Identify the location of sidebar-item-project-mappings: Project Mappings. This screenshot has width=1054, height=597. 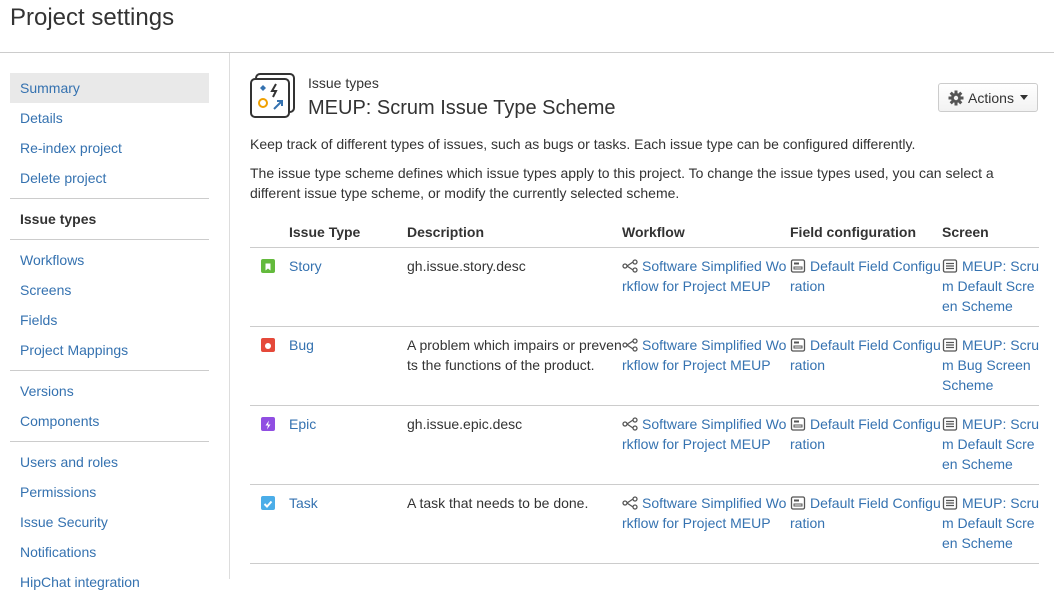
(109, 350).